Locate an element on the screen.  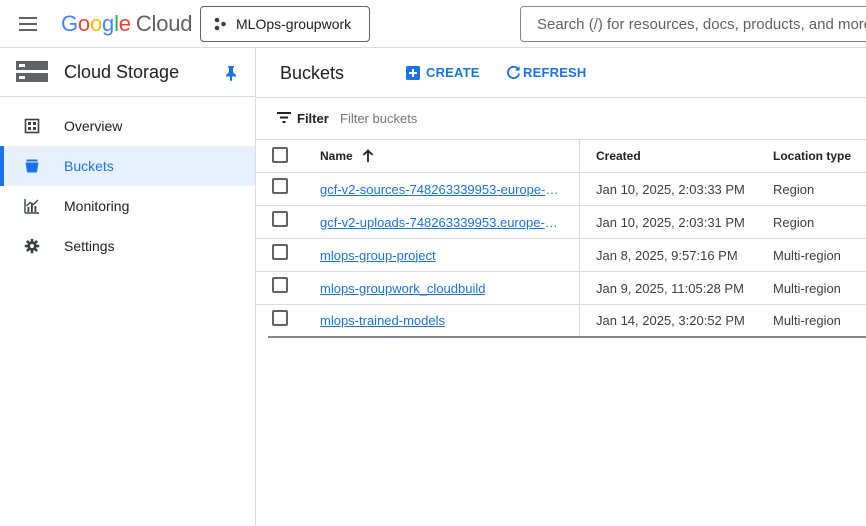
add-box-icon is located at coordinates (413, 72).